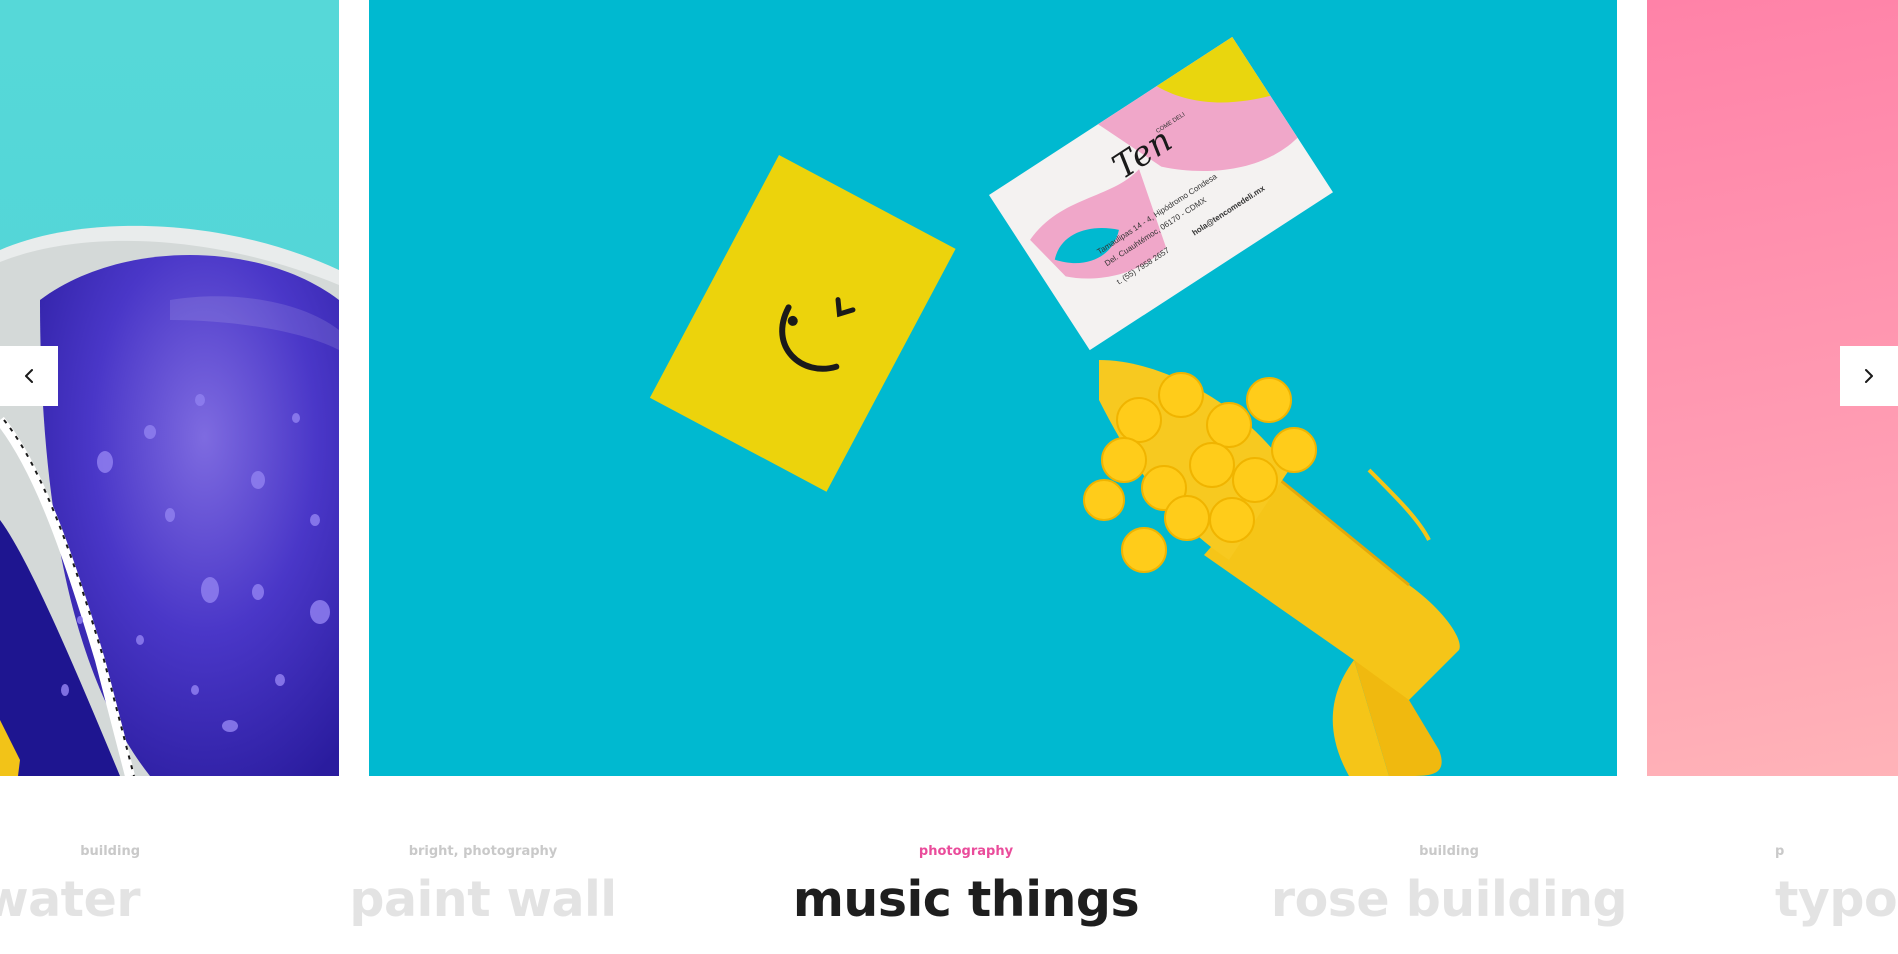 This screenshot has width=1898, height=954. I want to click on slide-category: photography, so click(966, 851).